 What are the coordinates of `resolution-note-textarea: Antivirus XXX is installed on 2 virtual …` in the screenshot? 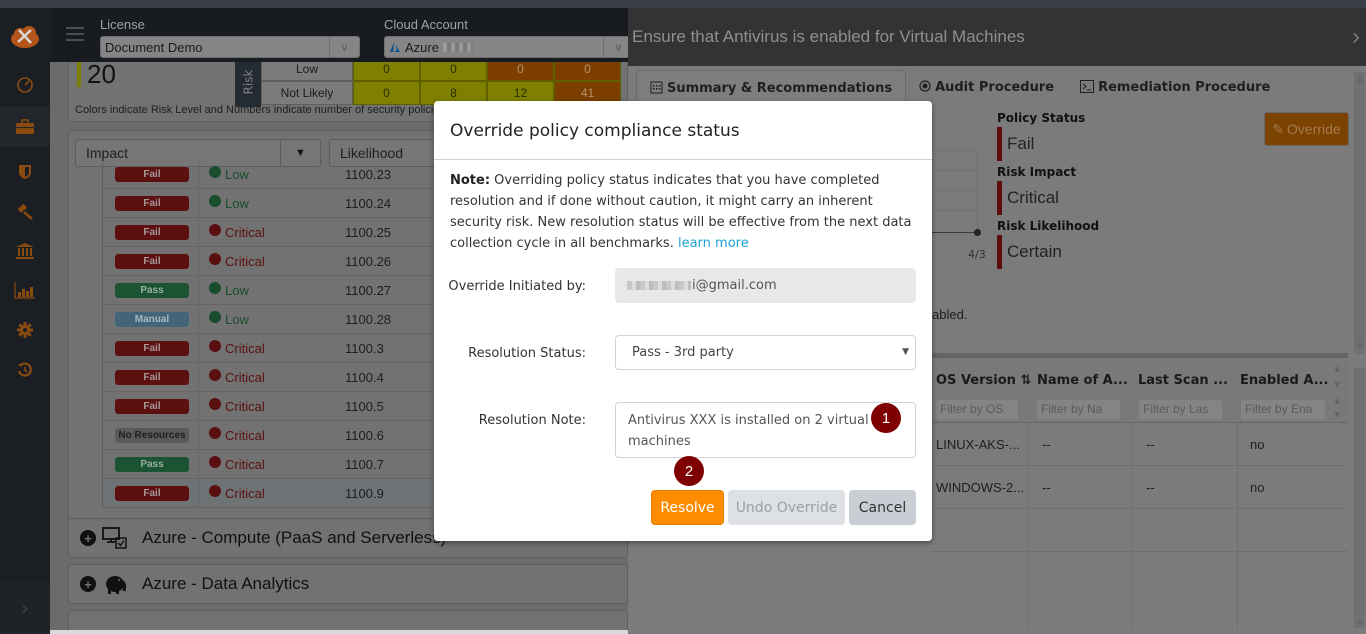 It's located at (765, 430).